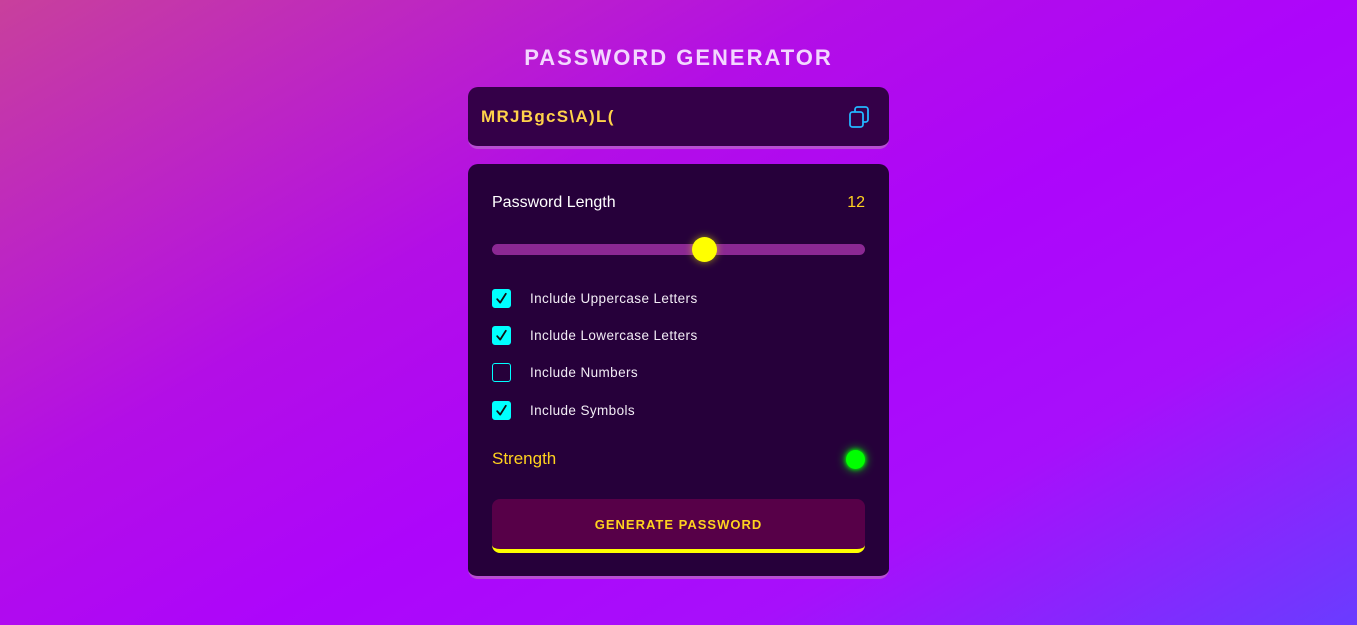 This screenshot has width=1357, height=625. I want to click on length-slider, so click(678, 249).